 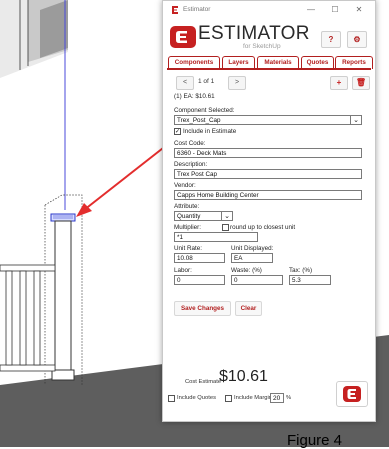 What do you see at coordinates (28, 268) in the screenshot?
I see `railing-top` at bounding box center [28, 268].